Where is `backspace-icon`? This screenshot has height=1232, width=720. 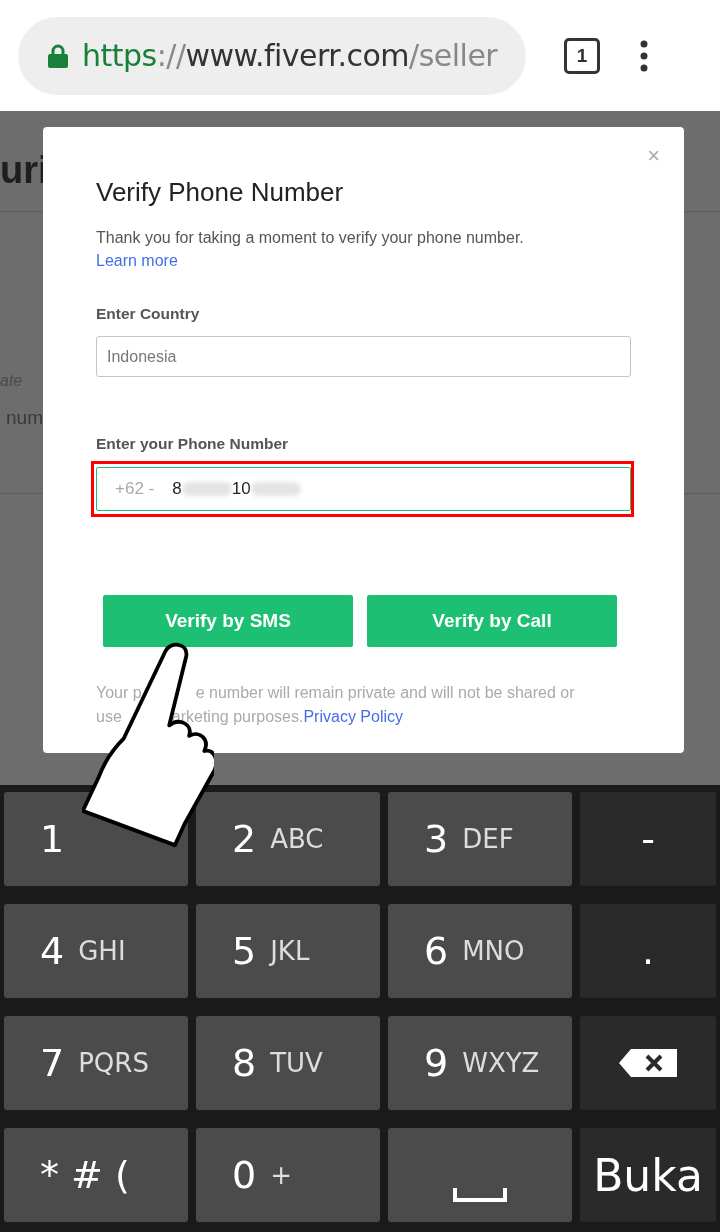 backspace-icon is located at coordinates (648, 1063).